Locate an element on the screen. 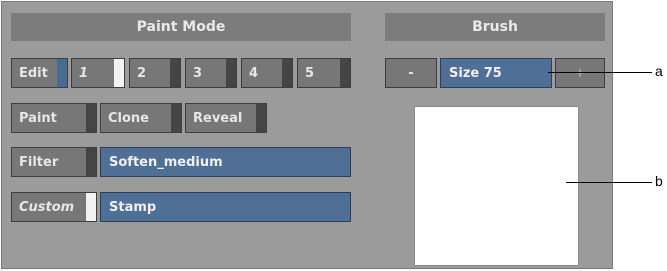 This screenshot has width=667, height=271. edit-label: Edit is located at coordinates (33, 73).